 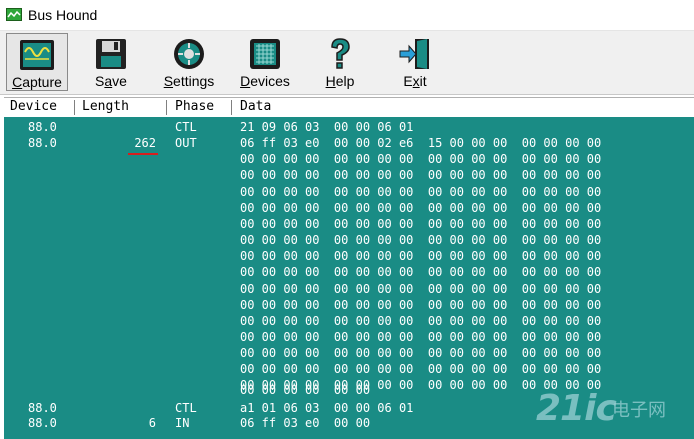 I want to click on phase-cell: IN, so click(x=182, y=423).